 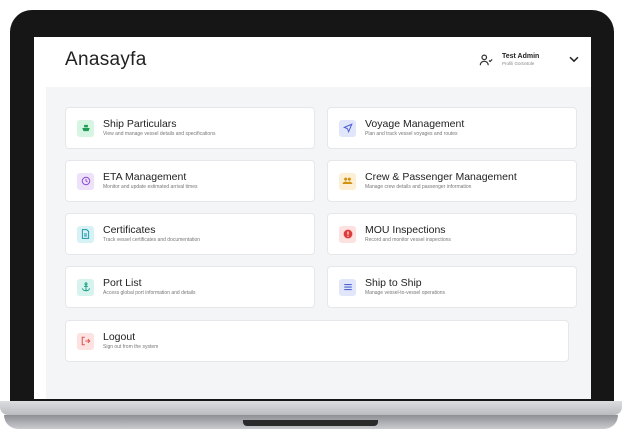 I want to click on alert-icon, so click(x=347, y=234).